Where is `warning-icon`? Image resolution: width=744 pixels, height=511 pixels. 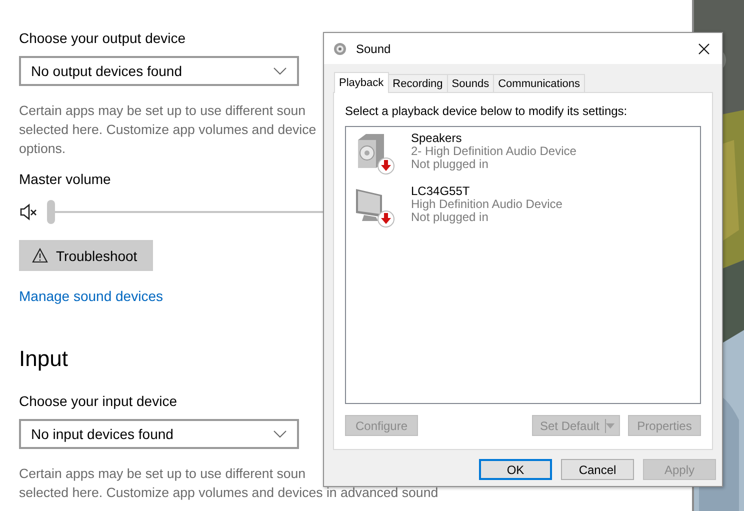 warning-icon is located at coordinates (40, 255).